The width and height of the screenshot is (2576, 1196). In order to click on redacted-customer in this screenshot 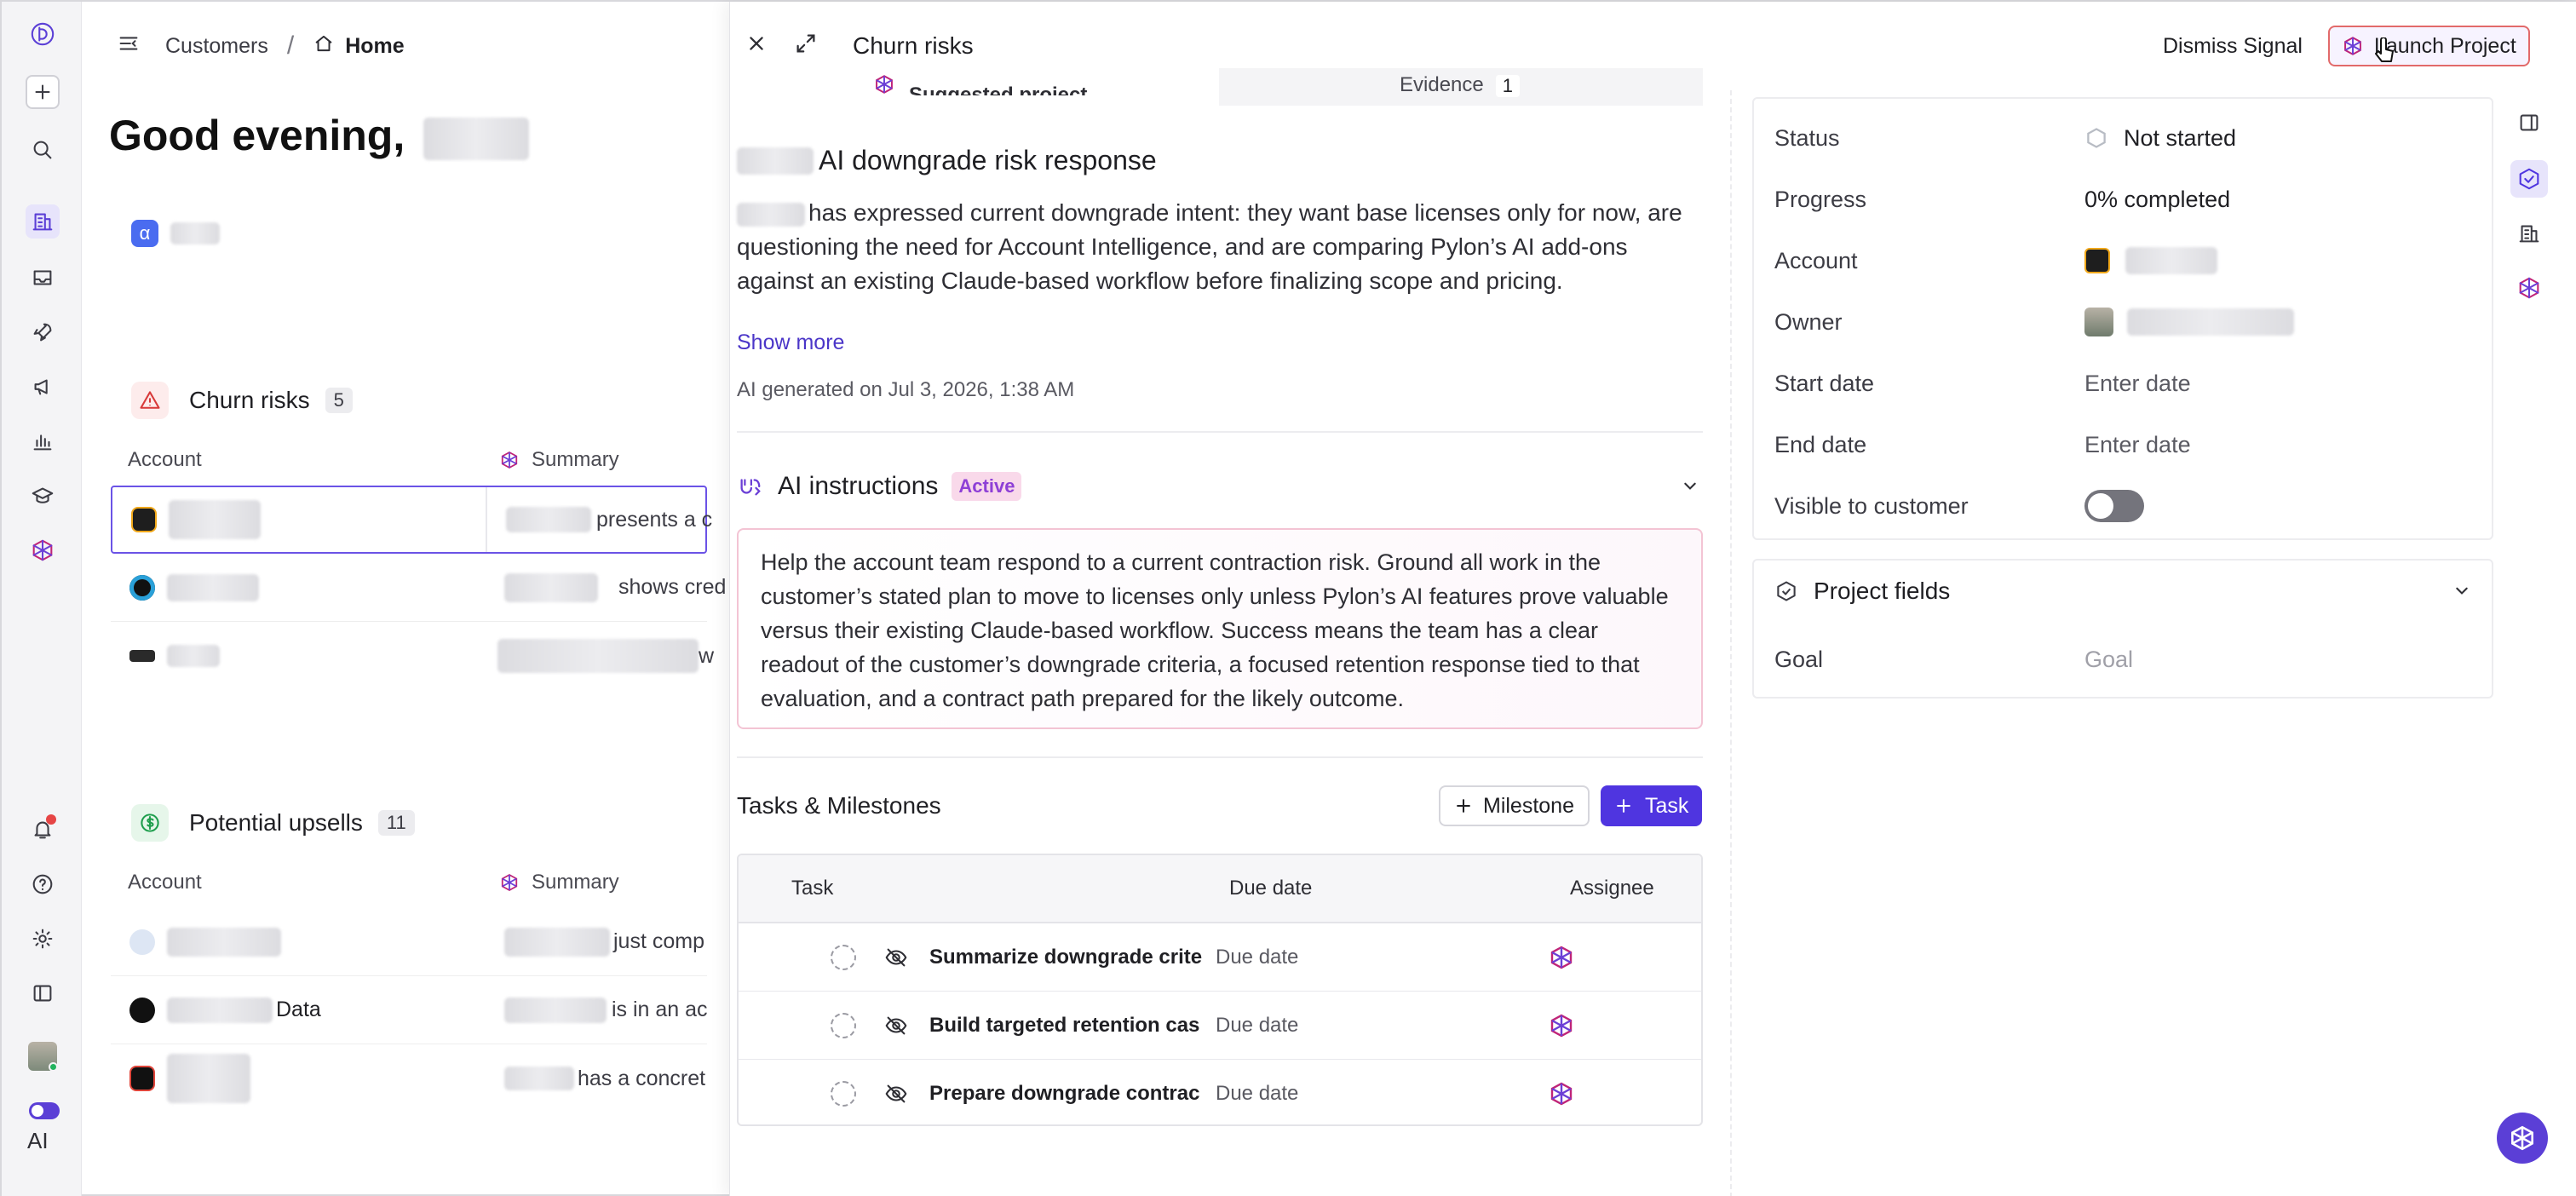, I will do `click(776, 161)`.